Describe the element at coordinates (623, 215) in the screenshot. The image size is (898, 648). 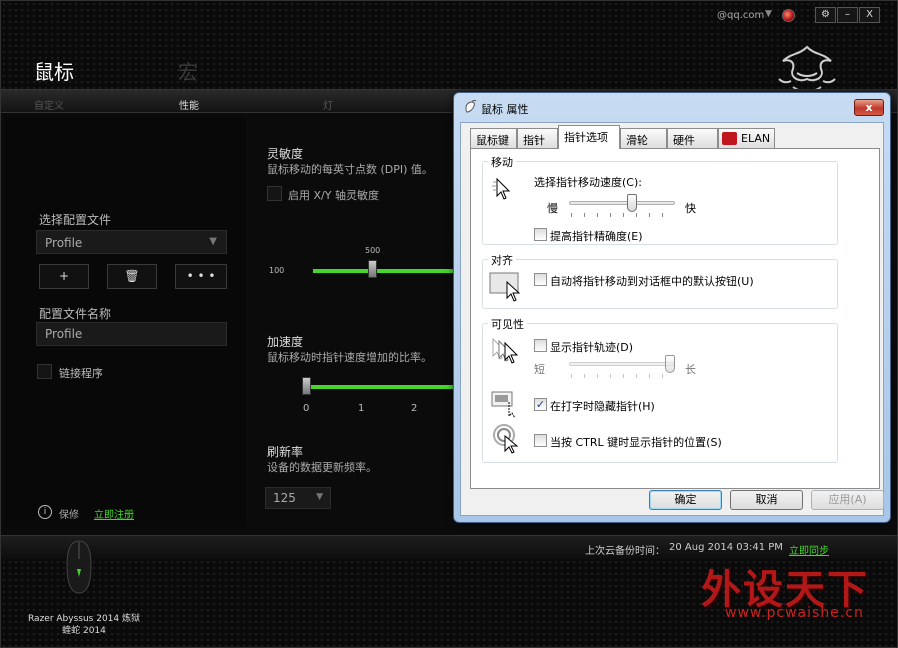
I see `speed-slider-ticks` at that location.